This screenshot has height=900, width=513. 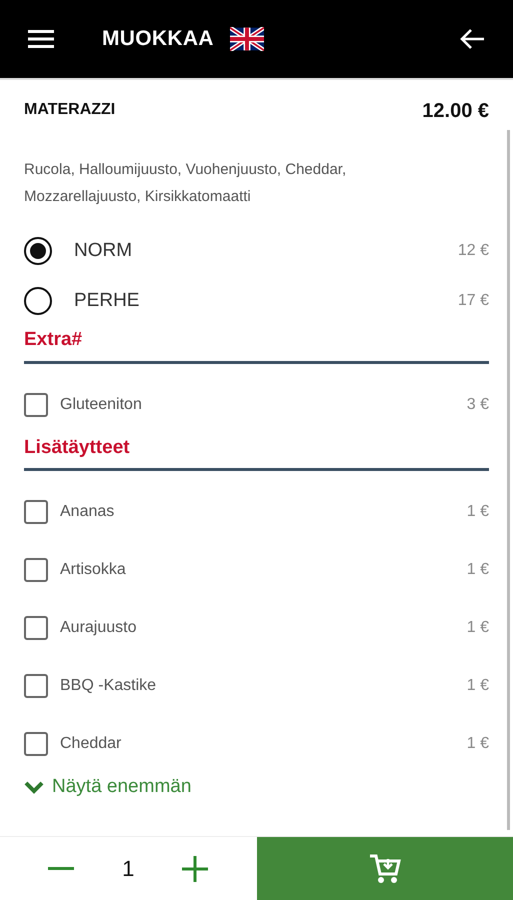 What do you see at coordinates (473, 251) in the screenshot?
I see `size-price: 12 €` at bounding box center [473, 251].